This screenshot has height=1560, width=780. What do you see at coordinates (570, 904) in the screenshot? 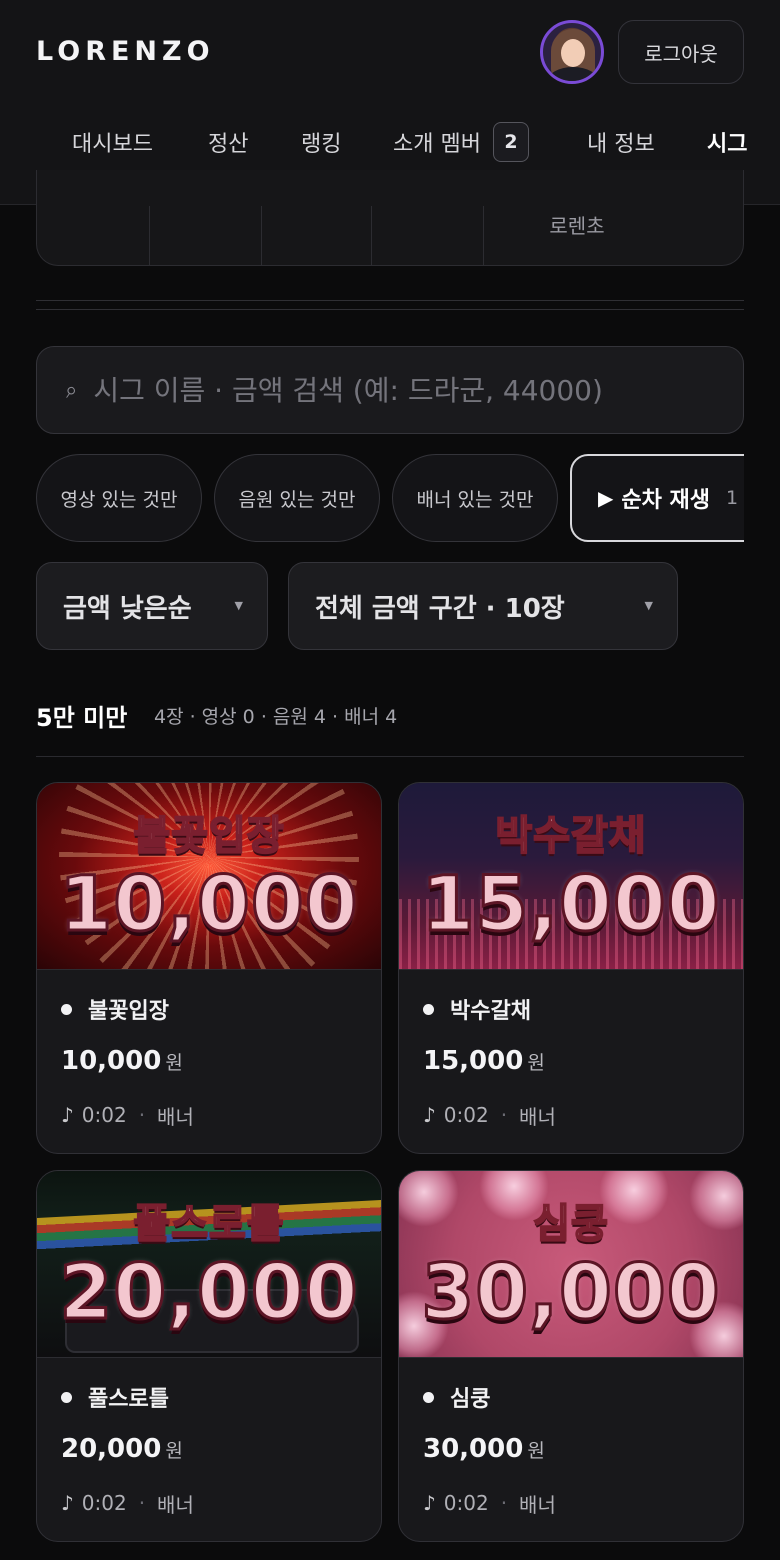
I see `banner-amount: 15,000` at bounding box center [570, 904].